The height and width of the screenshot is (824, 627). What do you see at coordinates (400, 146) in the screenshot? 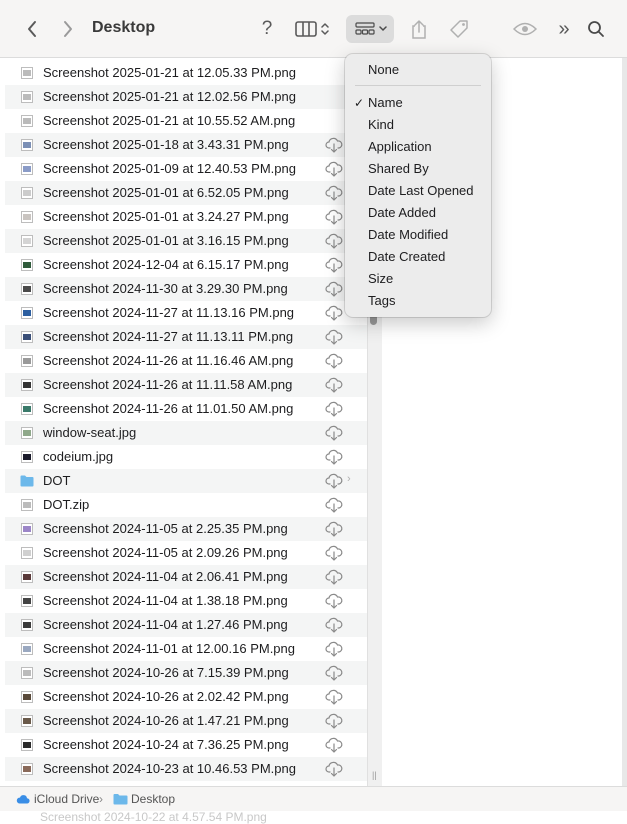
I see `menu-item-application: Application` at bounding box center [400, 146].